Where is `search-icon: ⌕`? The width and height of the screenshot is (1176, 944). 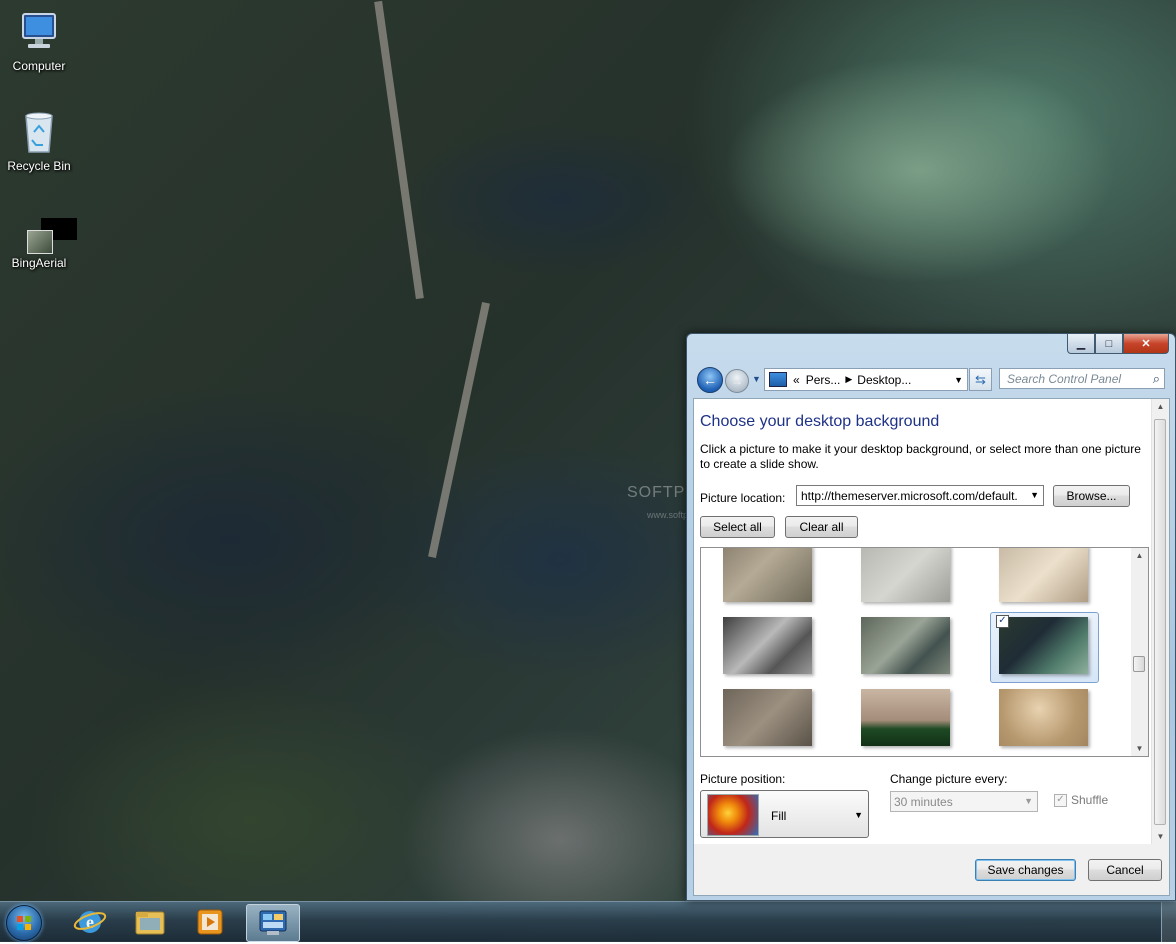
search-icon: ⌕ is located at coordinates (1156, 379).